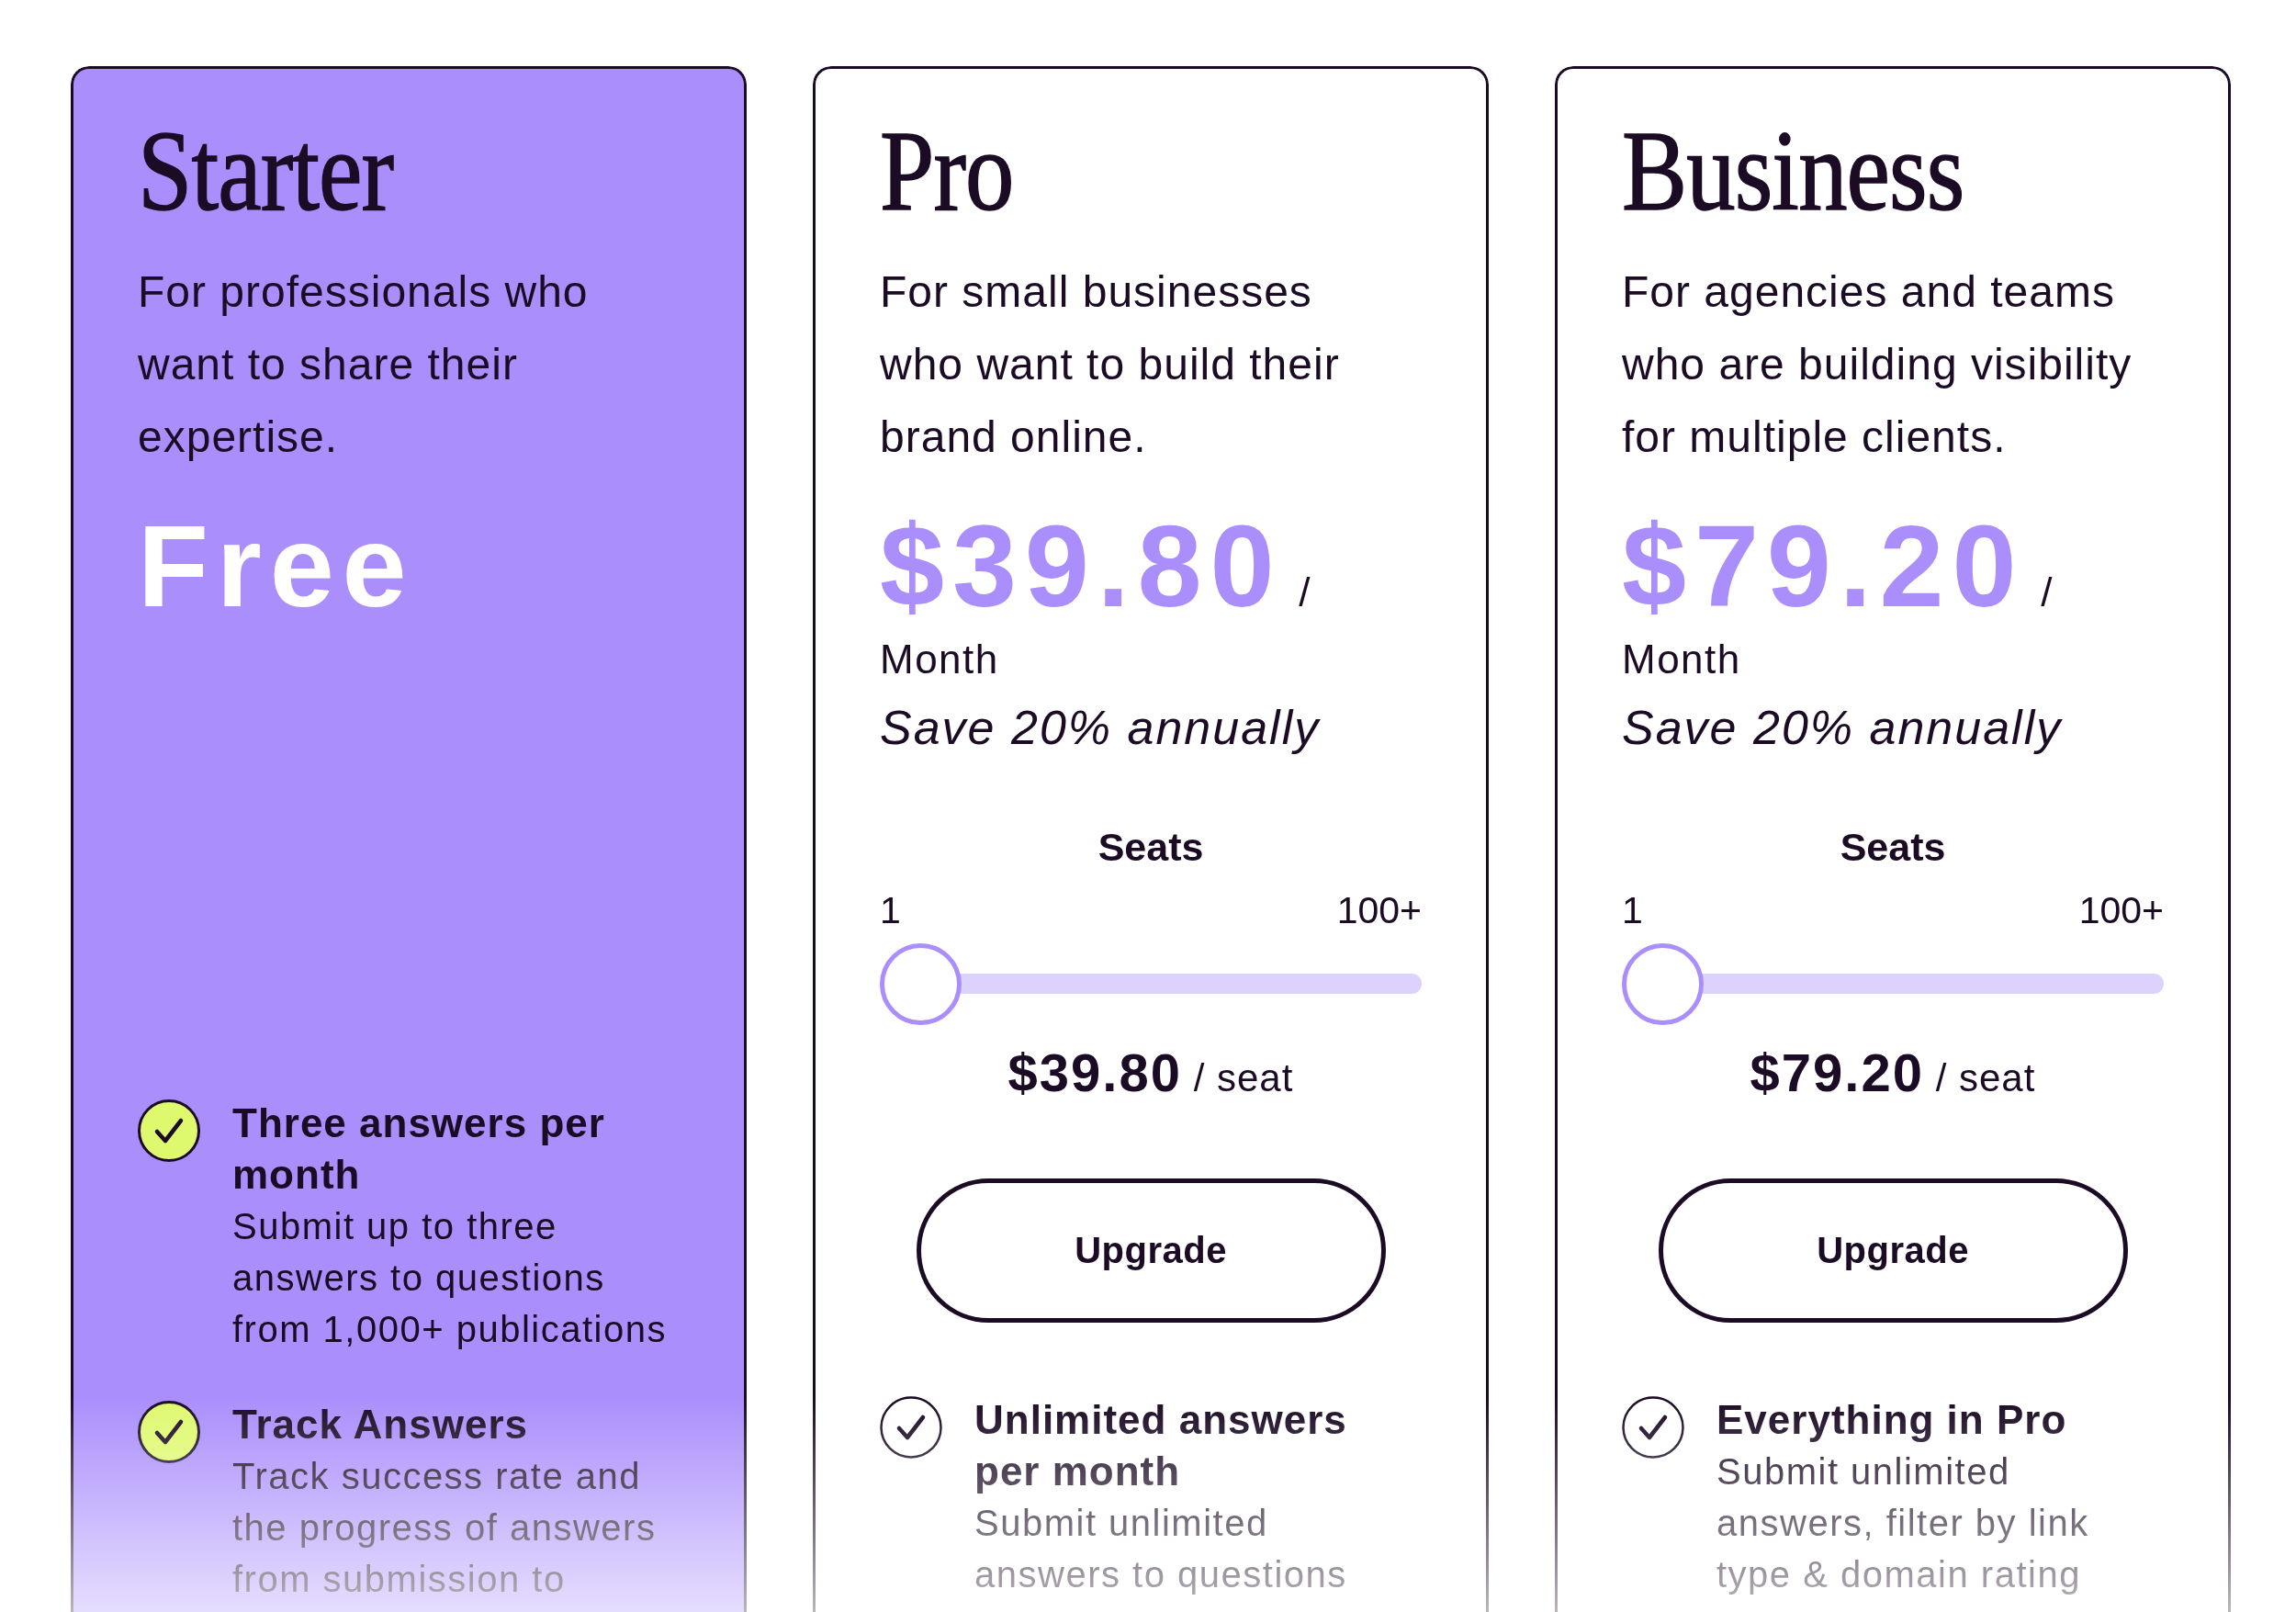 This screenshot has height=1612, width=2296. Describe the element at coordinates (1793, 172) in the screenshot. I see `plan-title: Business` at that location.